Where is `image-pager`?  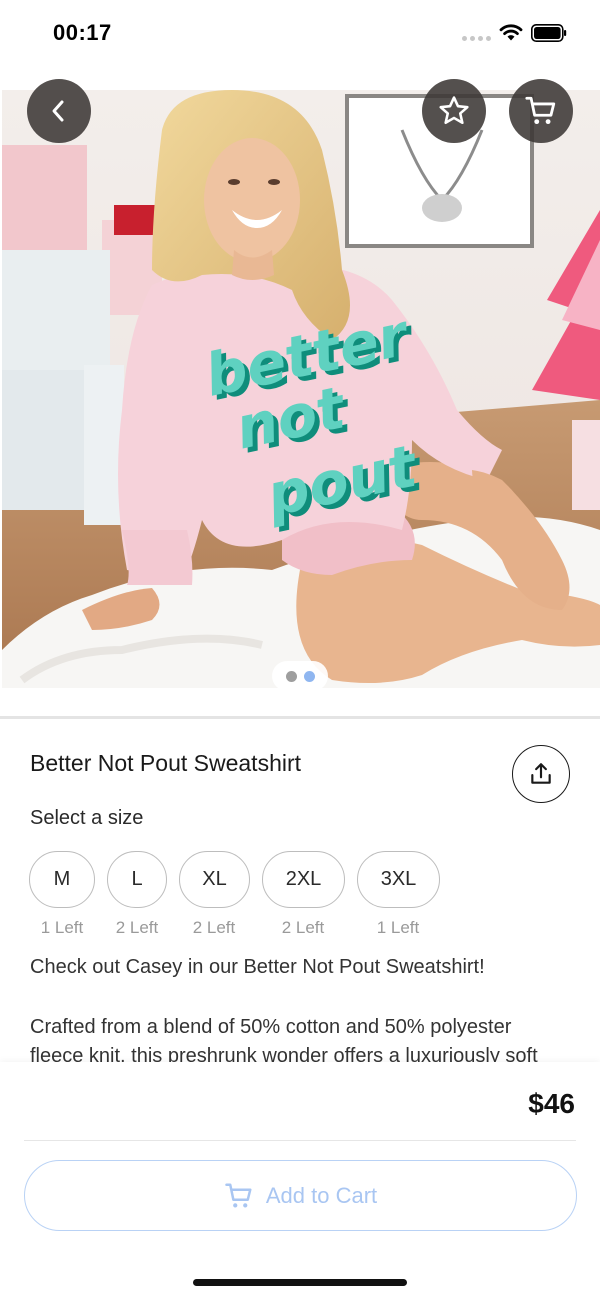 image-pager is located at coordinates (300, 676).